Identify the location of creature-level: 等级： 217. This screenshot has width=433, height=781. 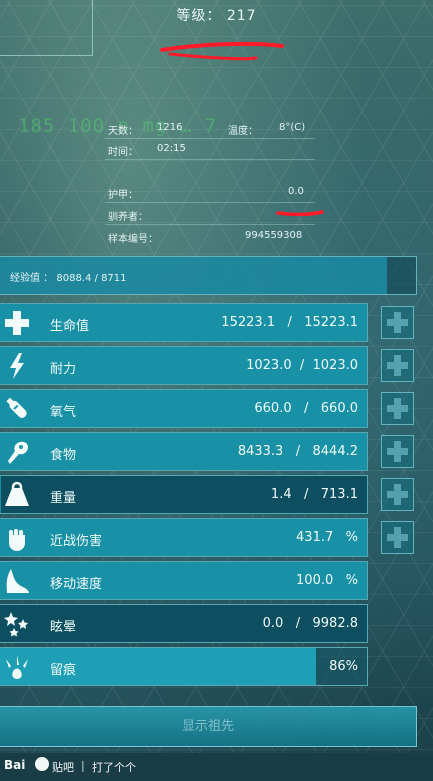
(216, 16).